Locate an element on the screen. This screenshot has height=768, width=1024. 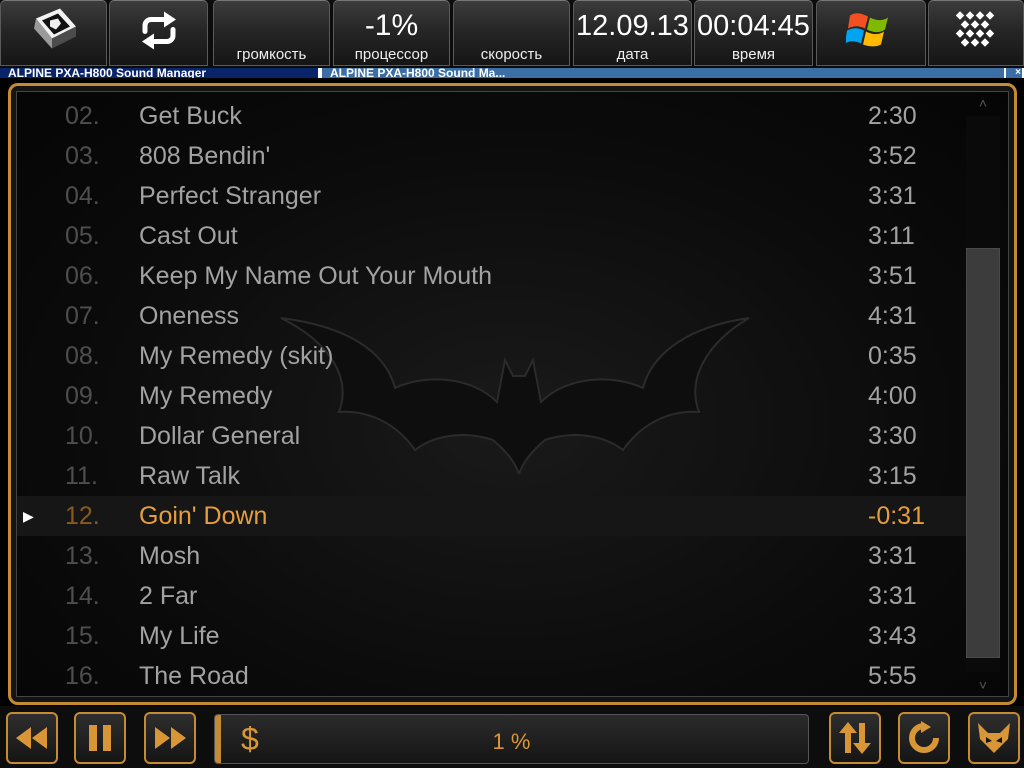
fox-logo-icon is located at coordinates (994, 738).